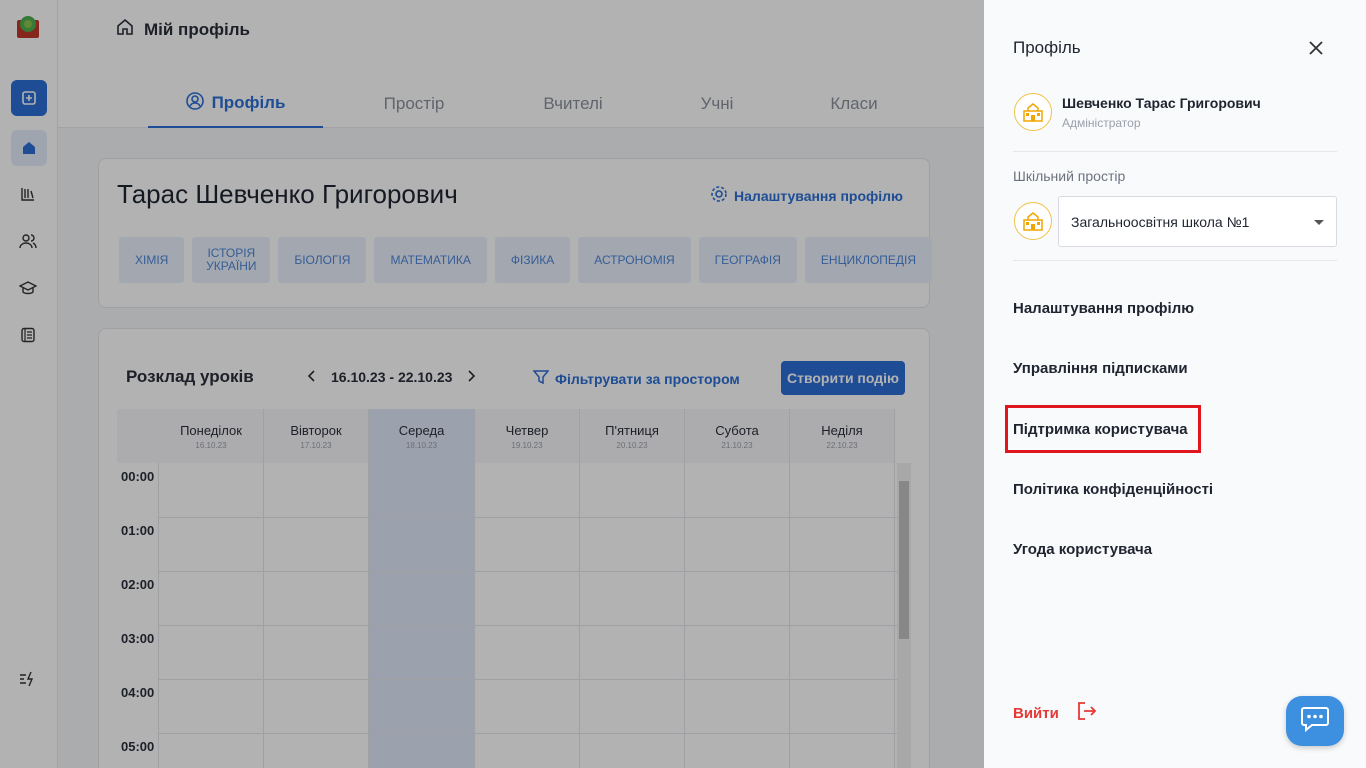 This screenshot has height=768, width=1366. Describe the element at coordinates (1319, 222) in the screenshot. I see `caret-down-icon` at that location.